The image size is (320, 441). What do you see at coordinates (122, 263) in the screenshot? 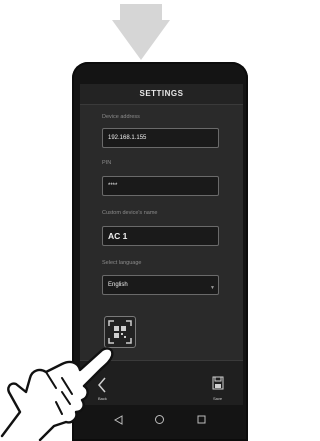
I see `language-label: Select language` at bounding box center [122, 263].